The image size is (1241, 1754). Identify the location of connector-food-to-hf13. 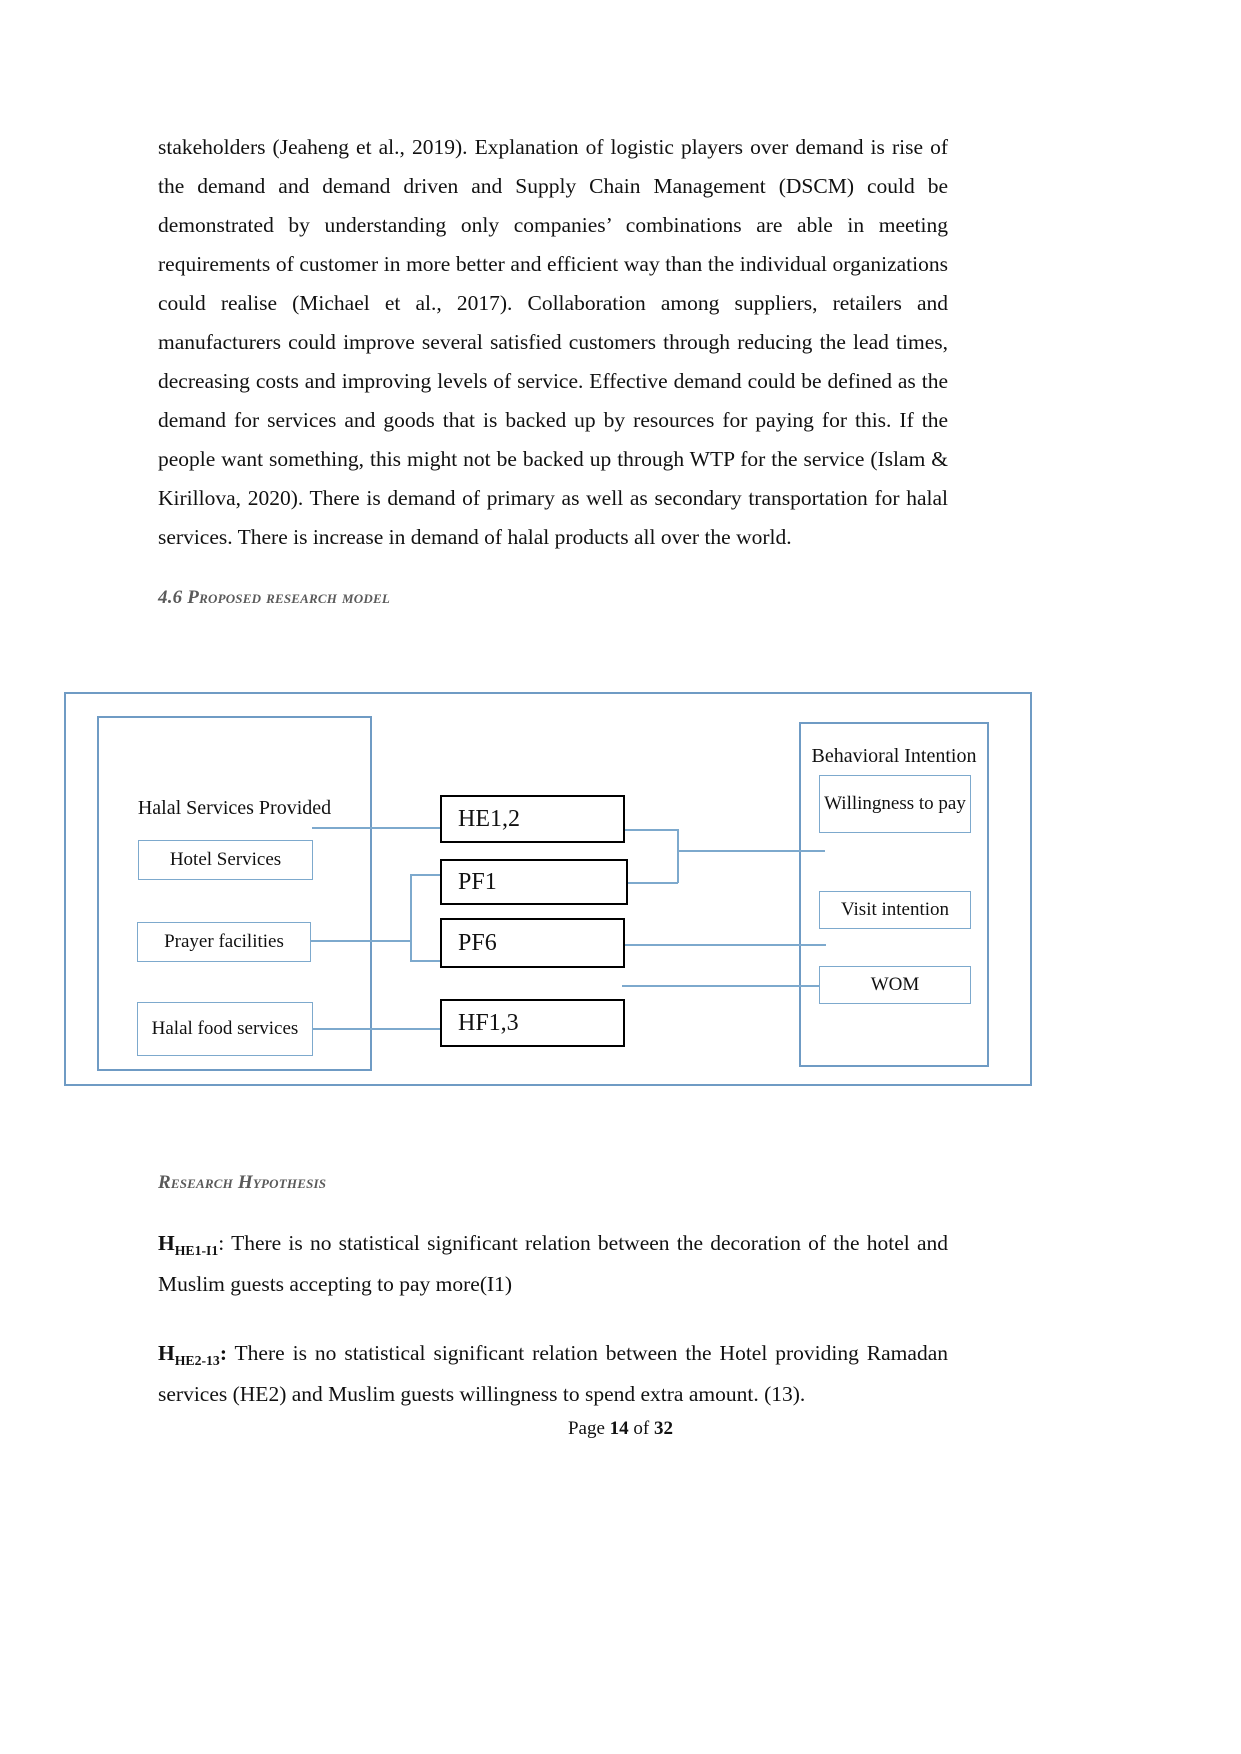
(379, 1029).